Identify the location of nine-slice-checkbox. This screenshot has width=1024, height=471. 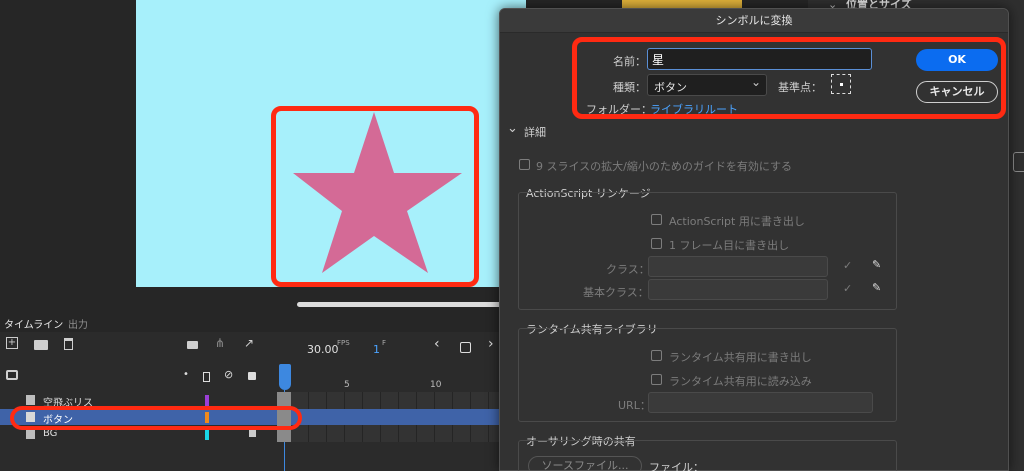
(524, 164).